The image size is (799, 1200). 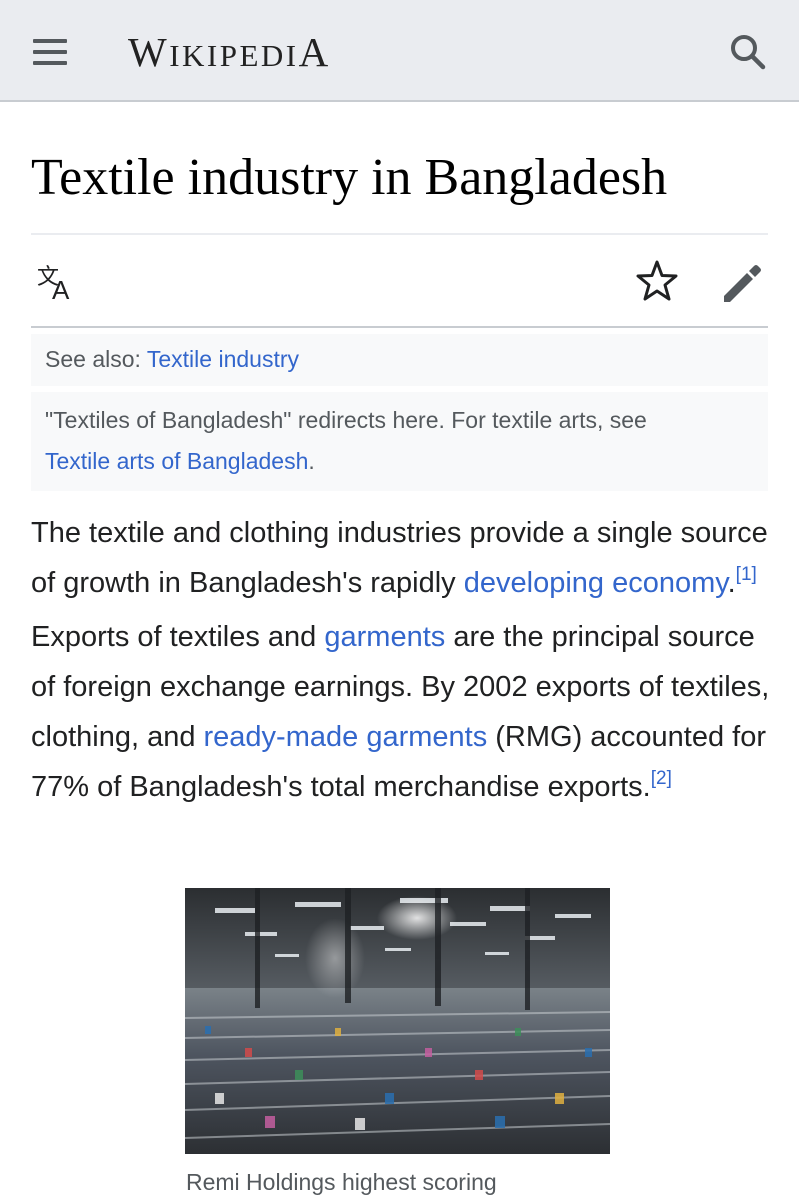 What do you see at coordinates (61, 288) in the screenshot?
I see `svg-text: A` at bounding box center [61, 288].